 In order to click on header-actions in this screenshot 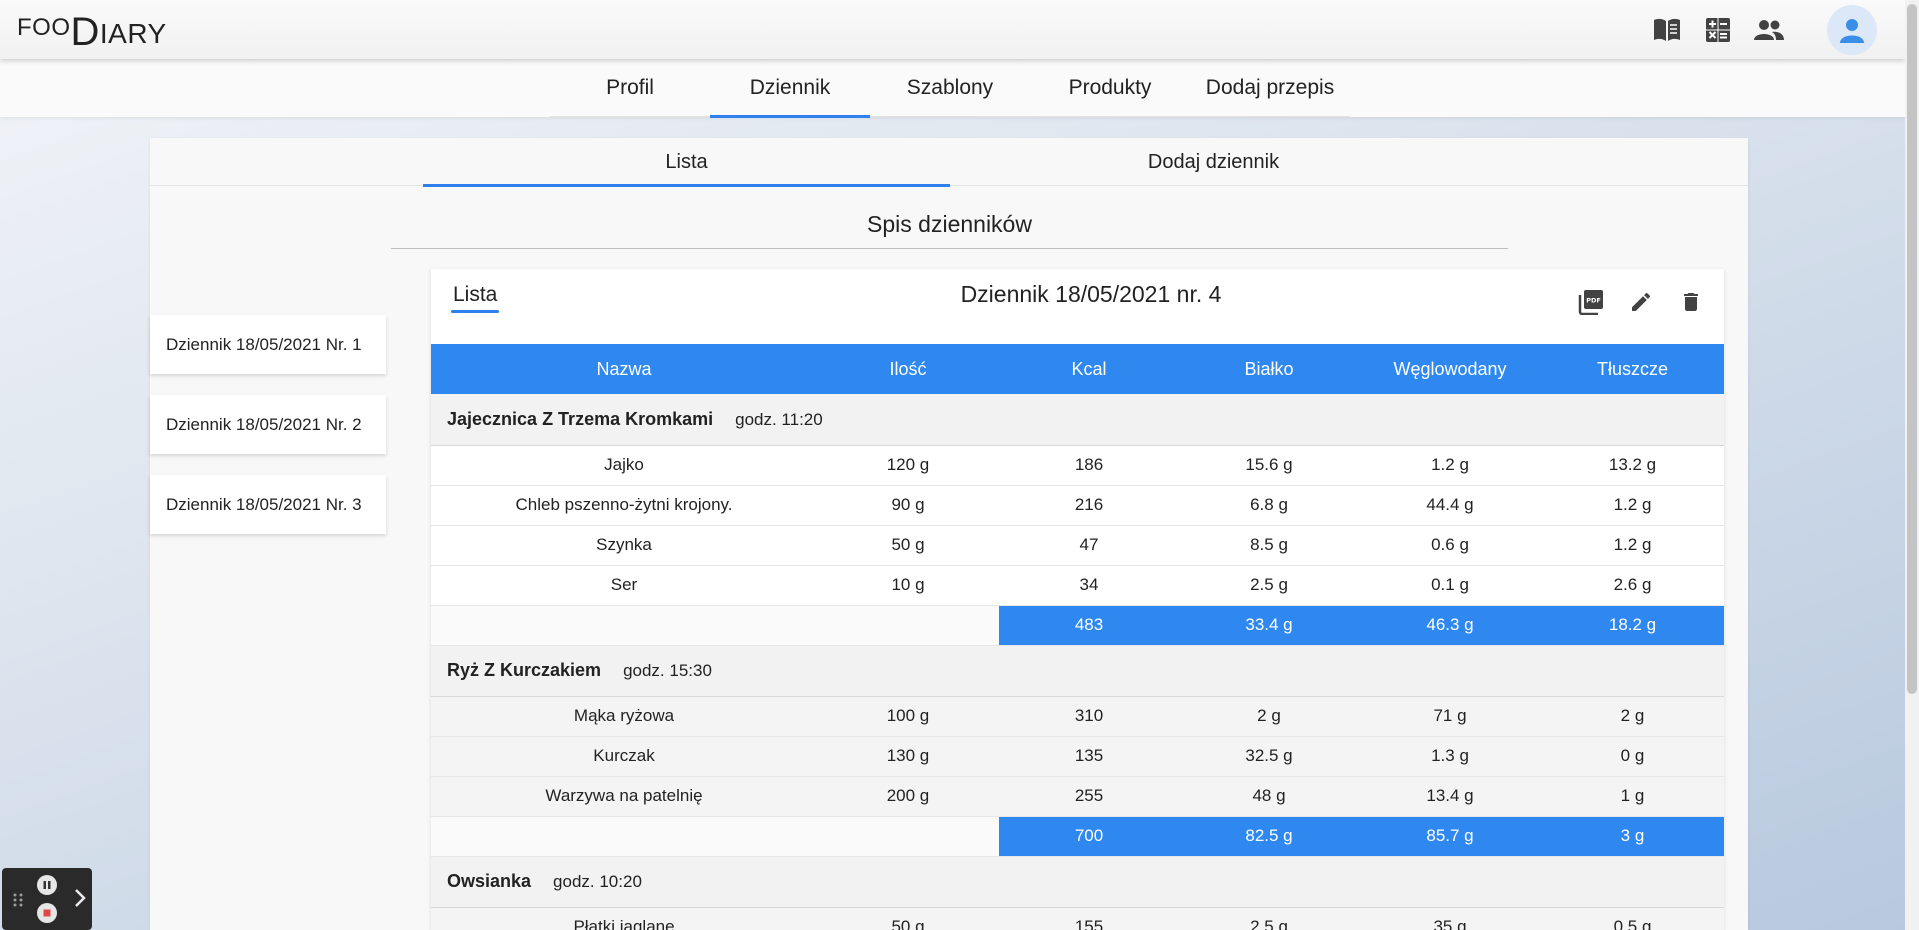, I will do `click(1768, 29)`.